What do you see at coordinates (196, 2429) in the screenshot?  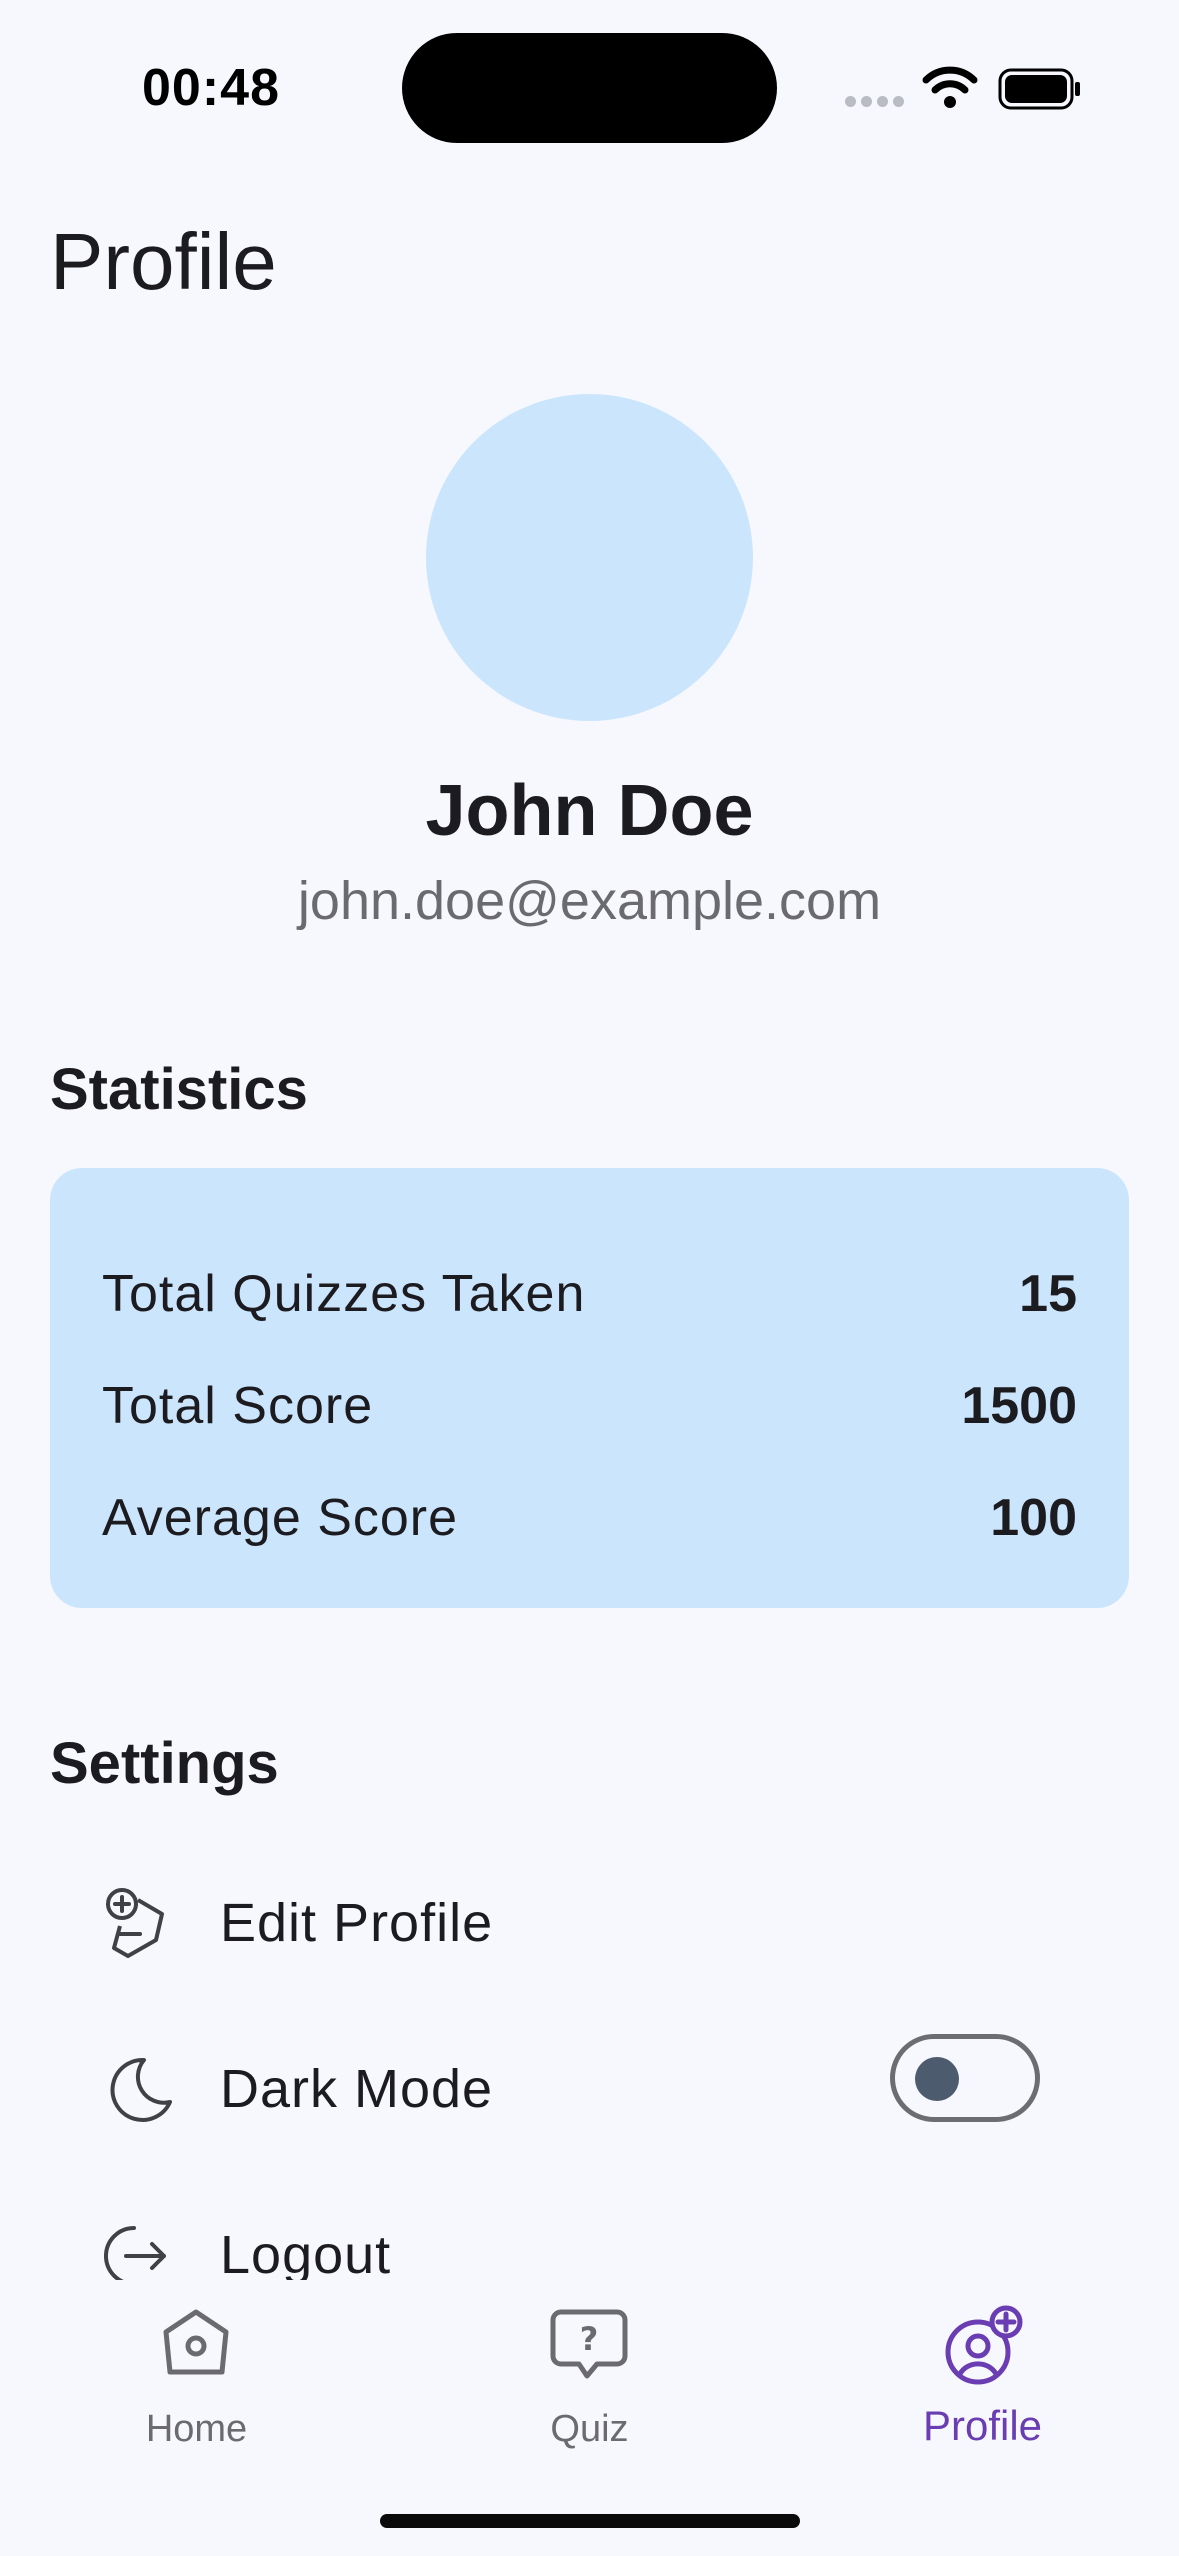 I see `nav-label-home: Home` at bounding box center [196, 2429].